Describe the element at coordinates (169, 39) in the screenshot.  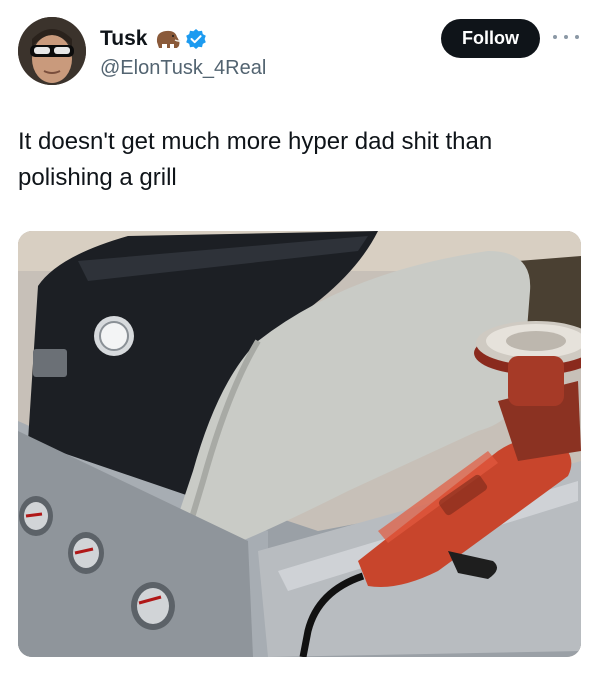
I see `mammoth-icon` at that location.